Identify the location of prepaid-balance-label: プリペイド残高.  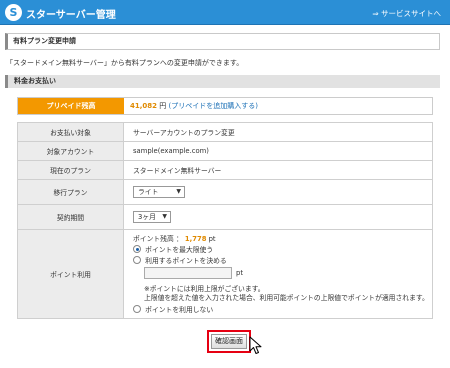
(71, 106).